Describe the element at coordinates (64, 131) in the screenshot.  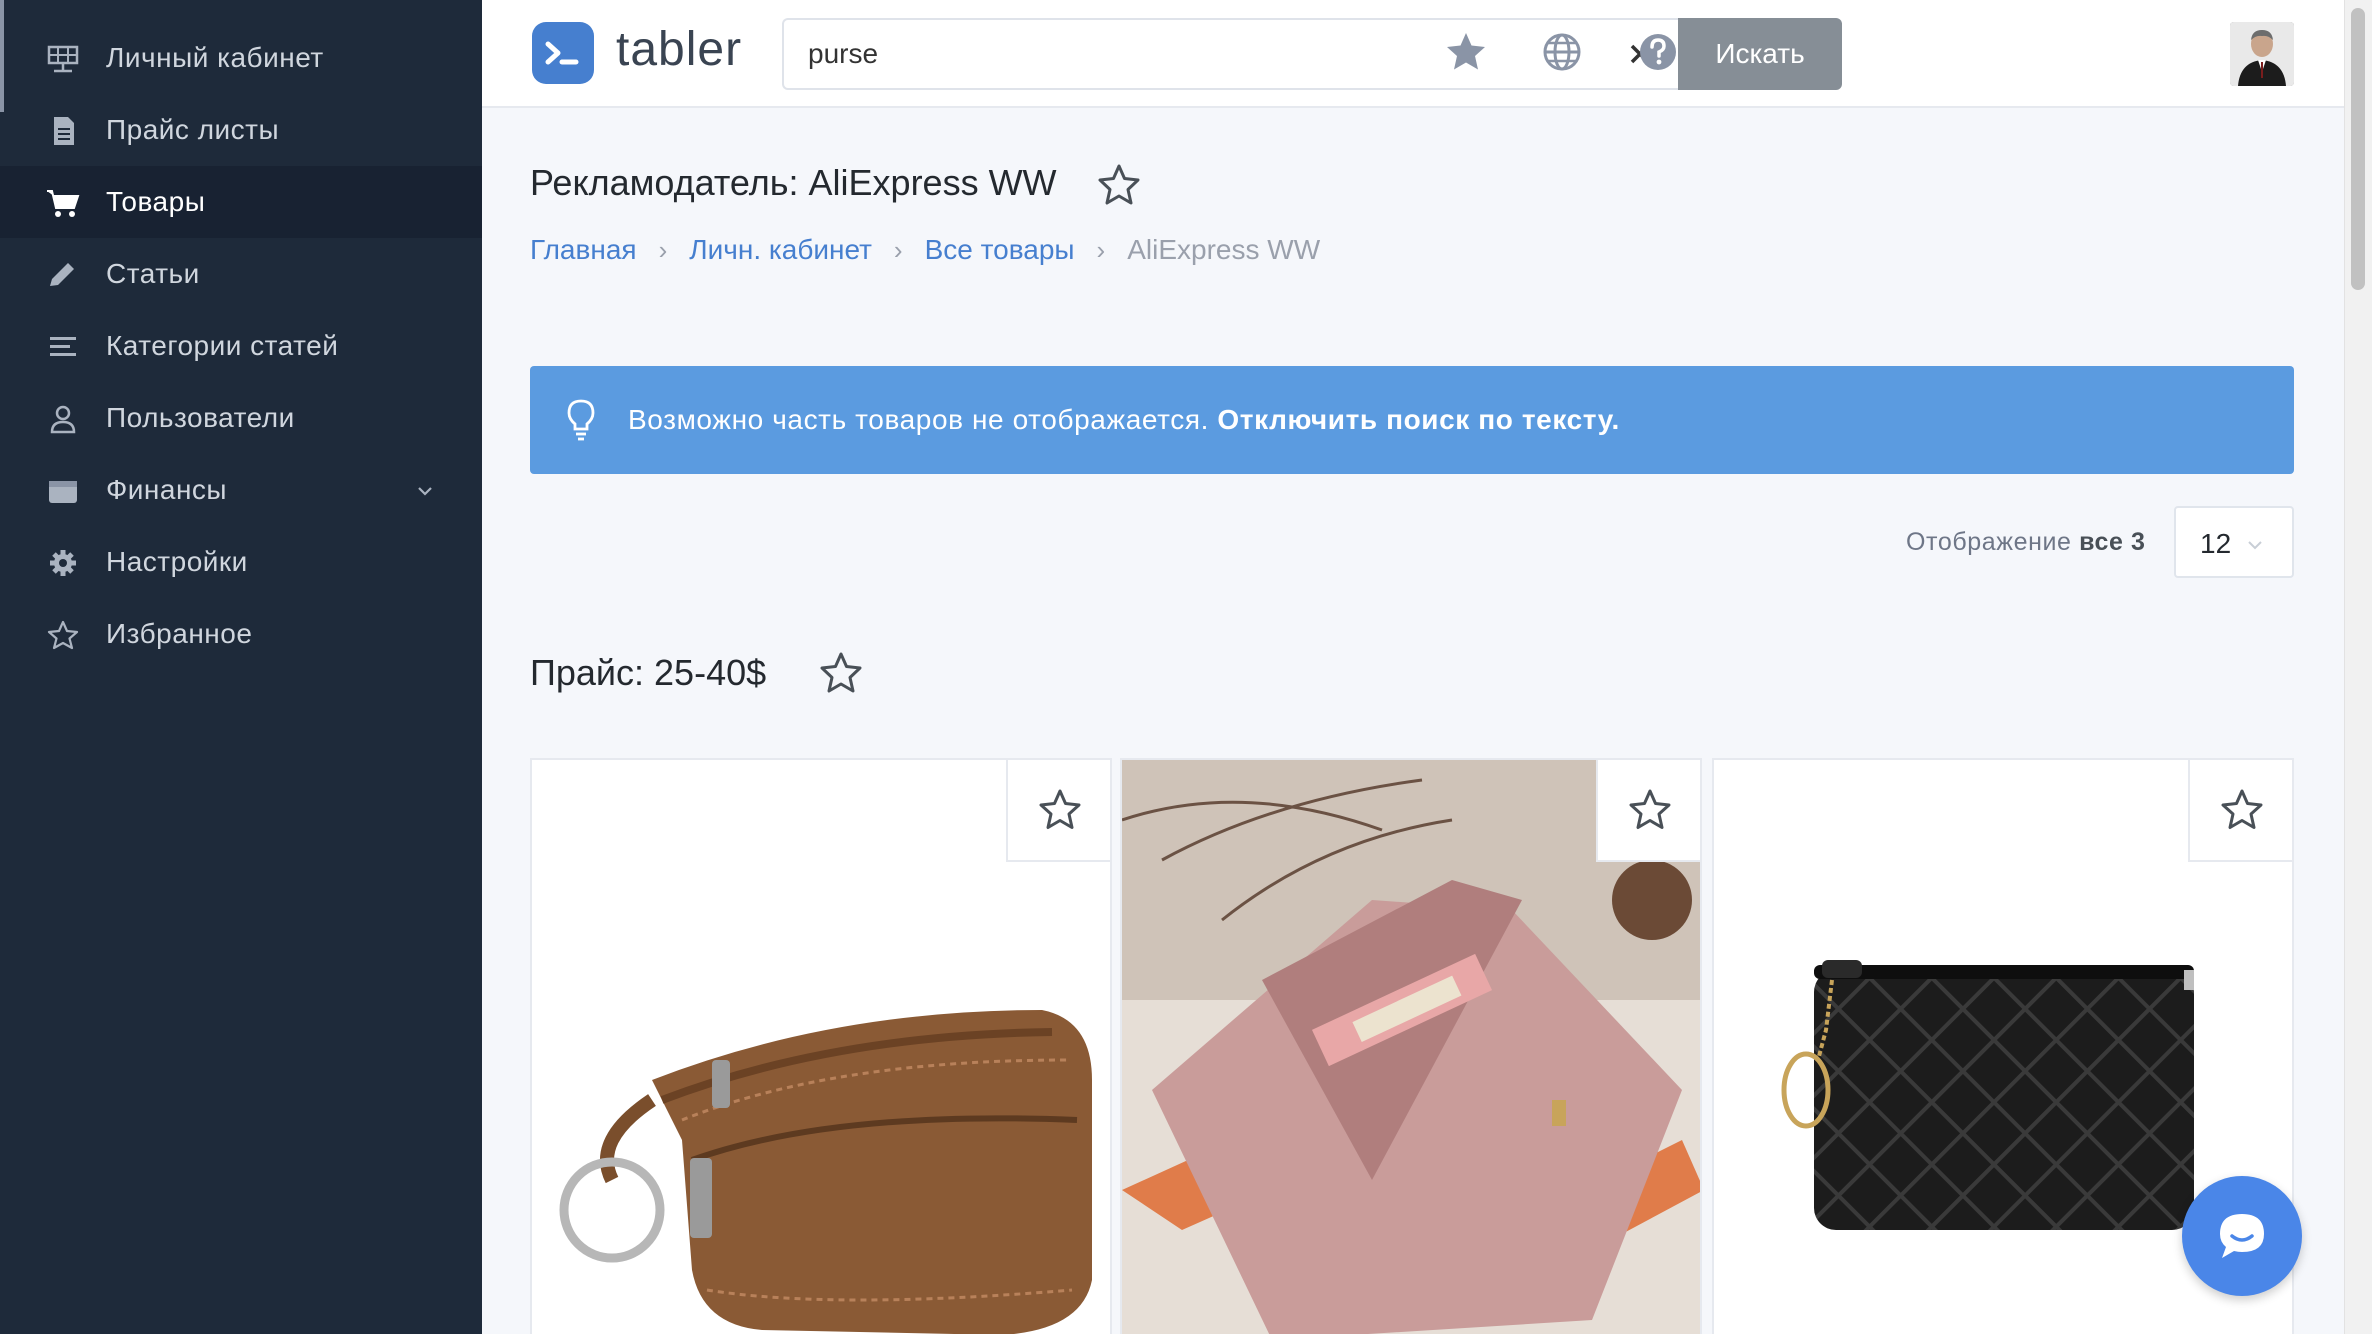
I see `document-icon` at that location.